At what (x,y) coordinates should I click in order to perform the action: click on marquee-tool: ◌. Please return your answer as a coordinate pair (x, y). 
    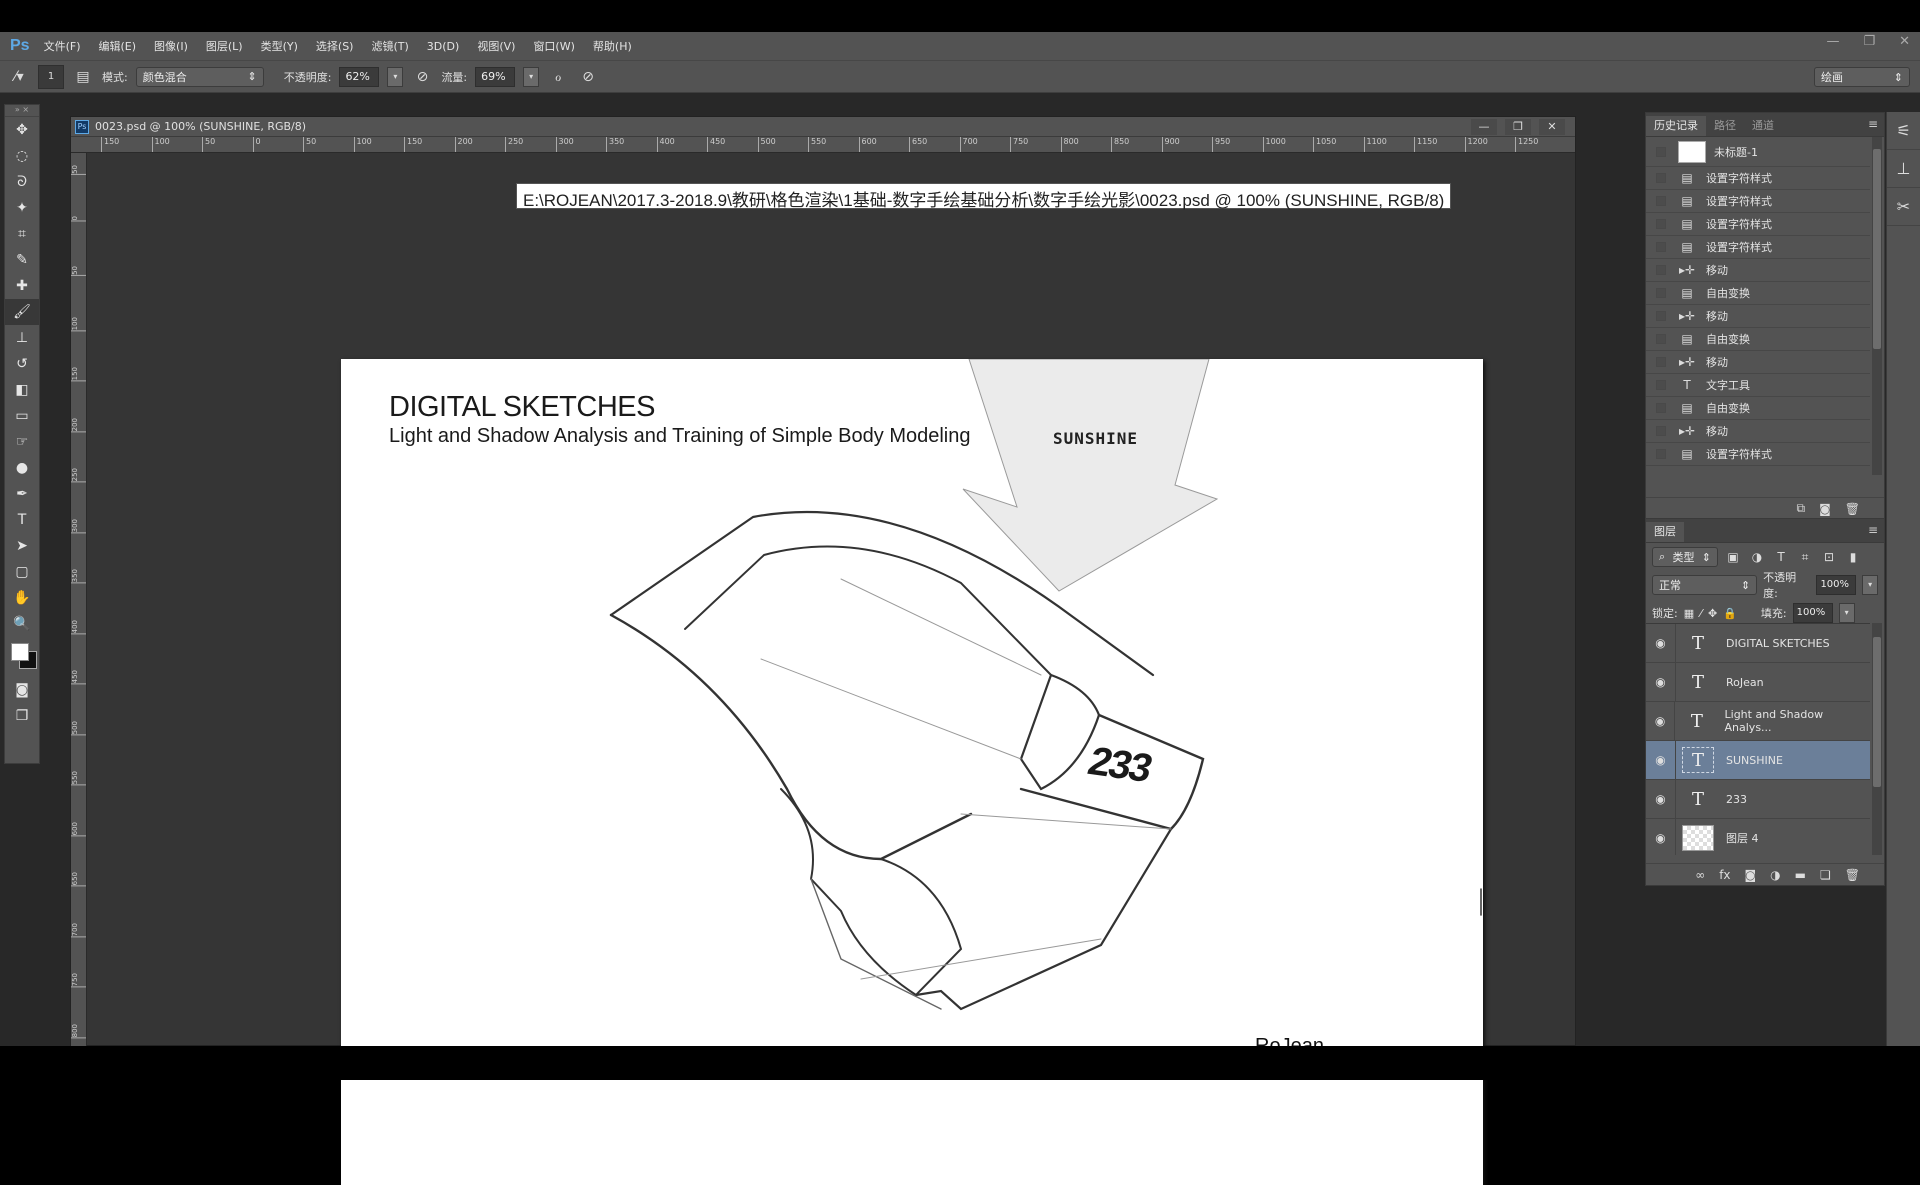
    Looking at the image, I should click on (22, 156).